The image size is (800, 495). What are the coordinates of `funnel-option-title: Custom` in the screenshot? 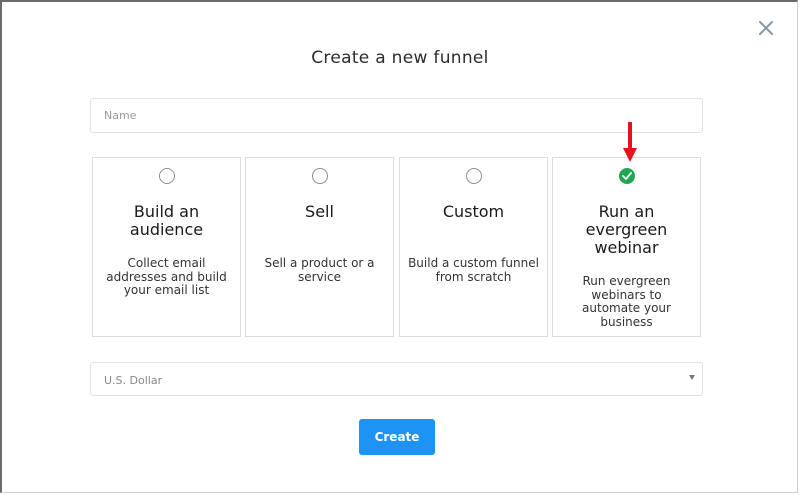 It's located at (473, 211).